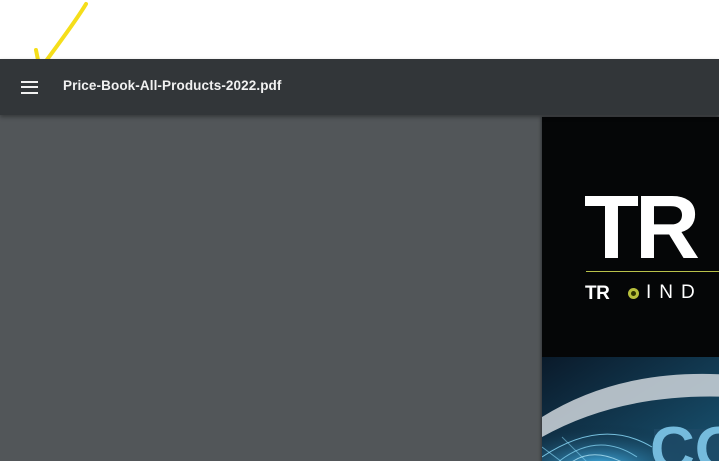 The image size is (719, 461). I want to click on divider-line, so click(652, 271).